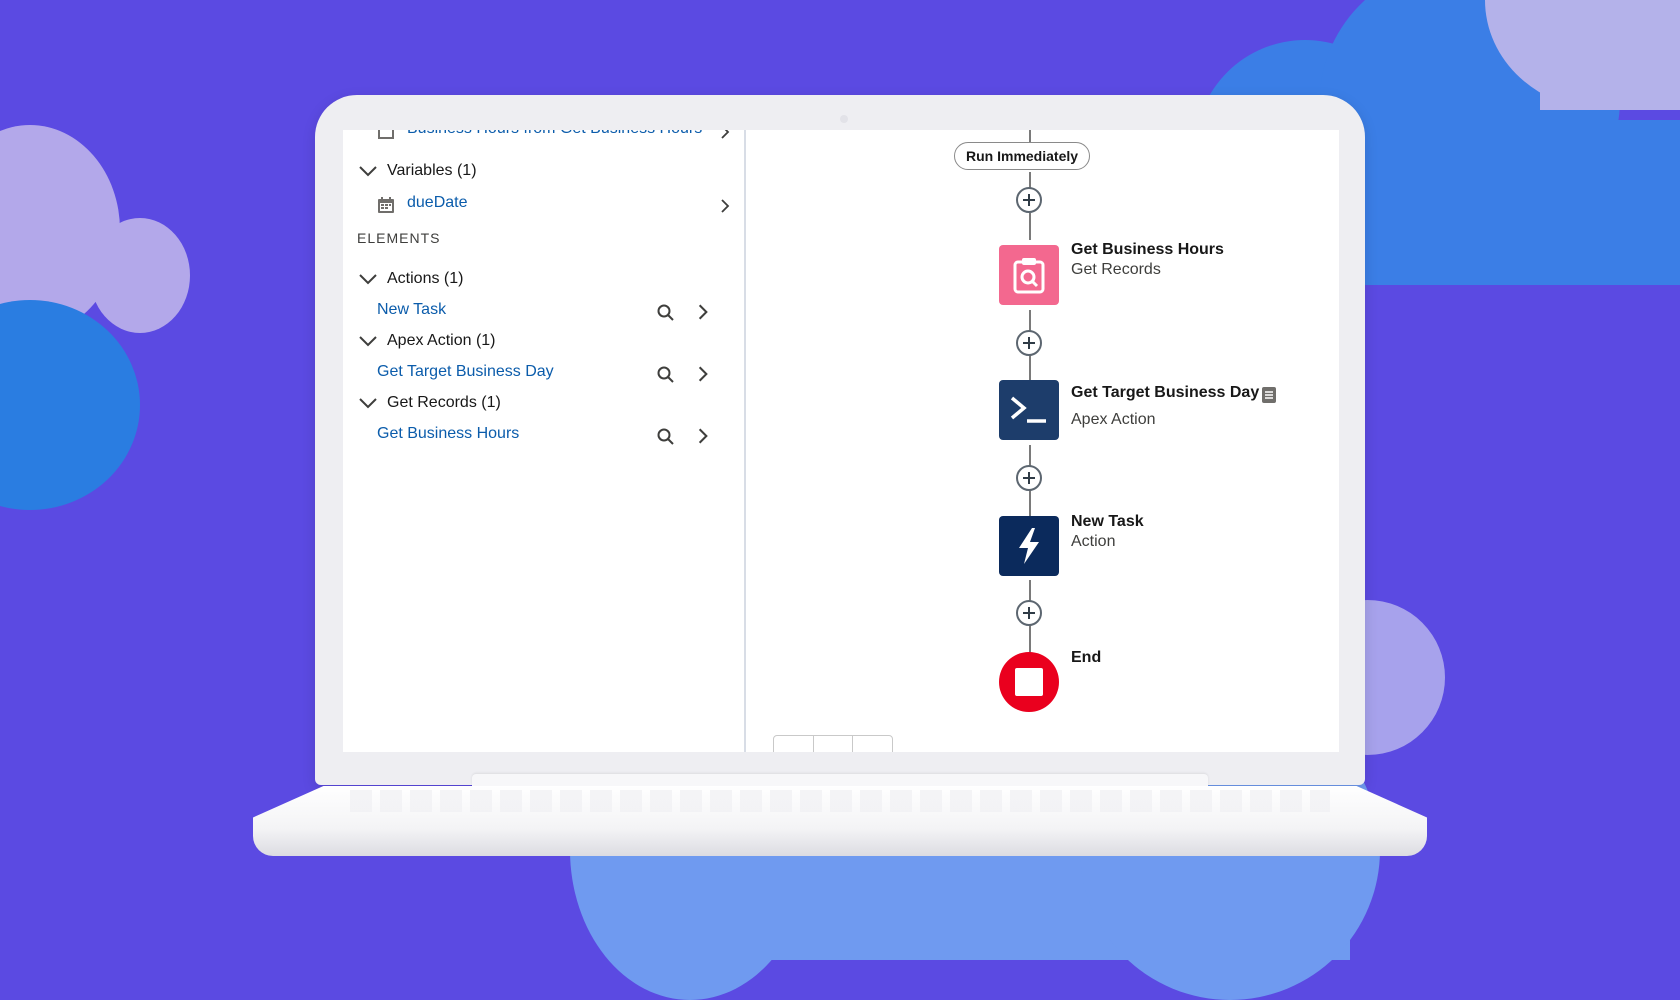  What do you see at coordinates (399, 238) in the screenshot?
I see `elements-section-label: ELEMENTS` at bounding box center [399, 238].